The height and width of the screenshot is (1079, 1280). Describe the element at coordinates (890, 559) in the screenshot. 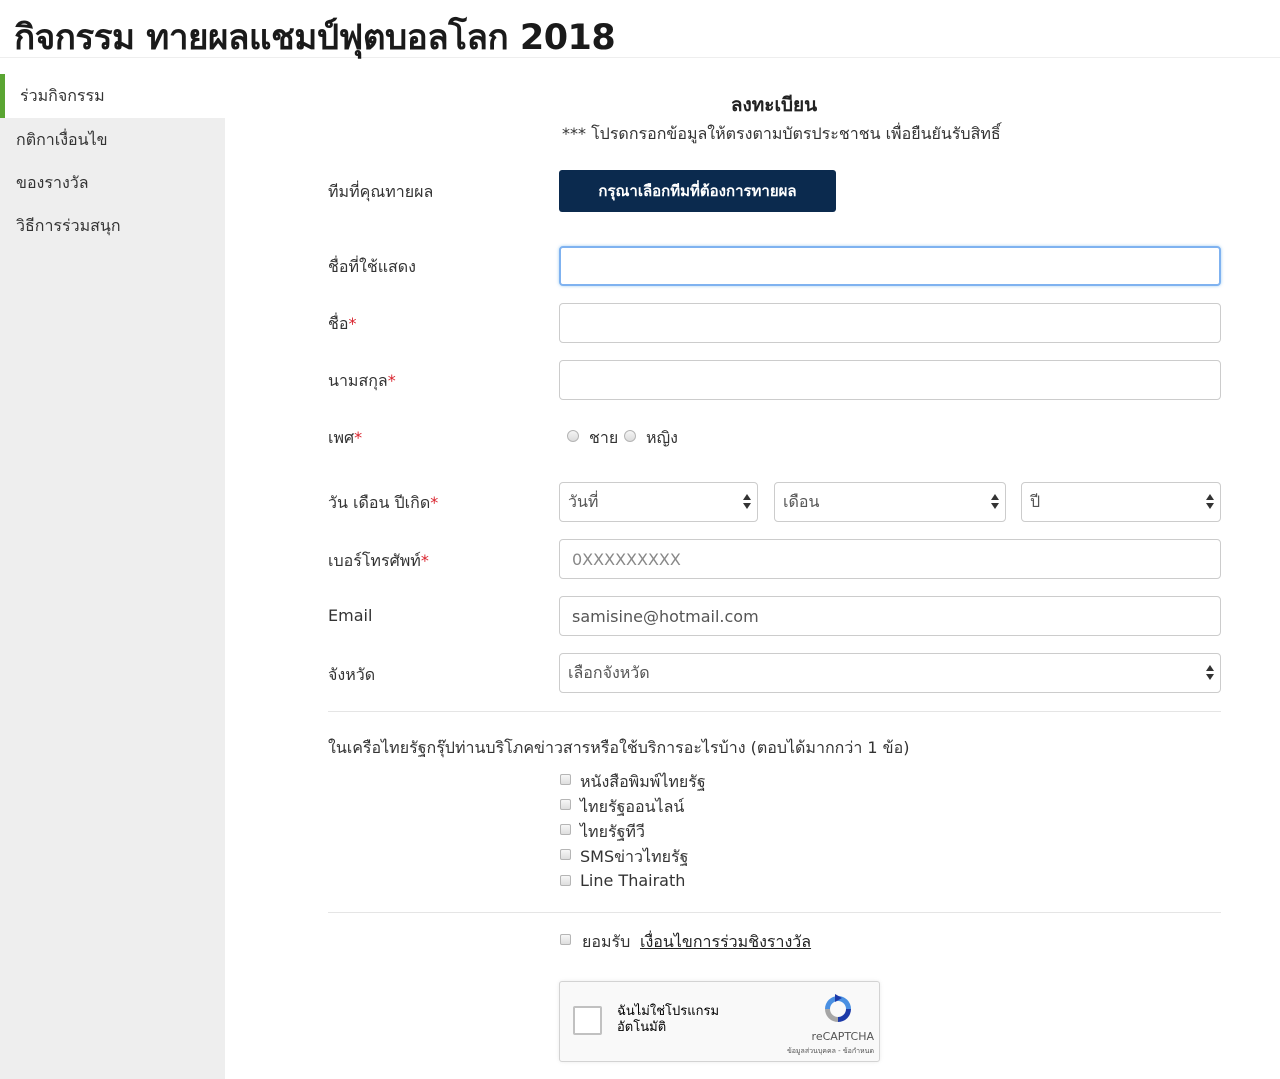

I see `phone-input` at that location.